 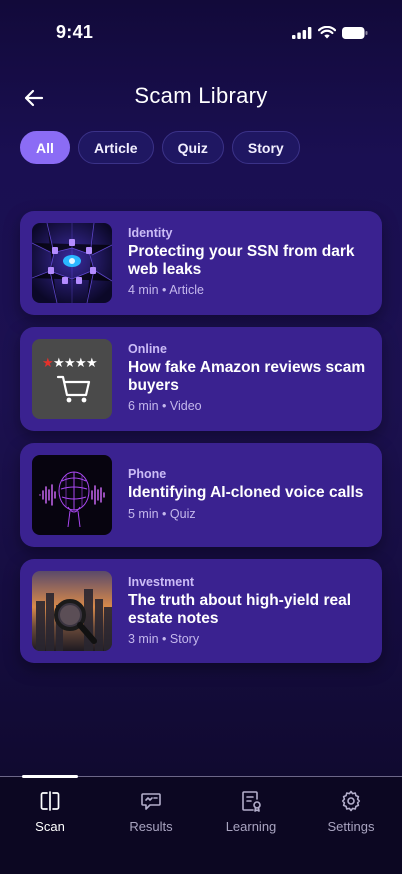 I want to click on cellular-signal-icon, so click(x=302, y=32).